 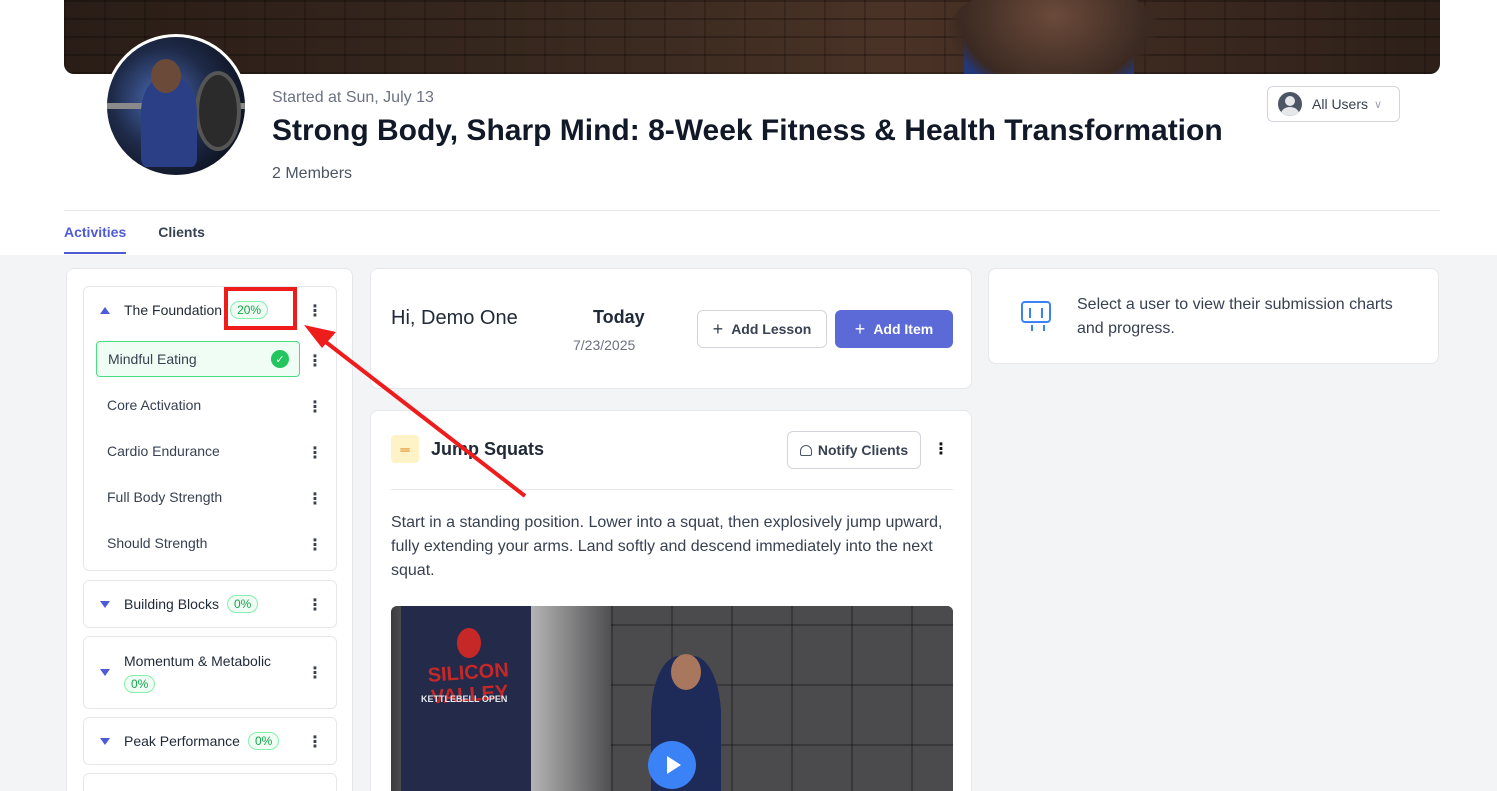 I want to click on module-title: Momentum & Metabolic, so click(x=198, y=660).